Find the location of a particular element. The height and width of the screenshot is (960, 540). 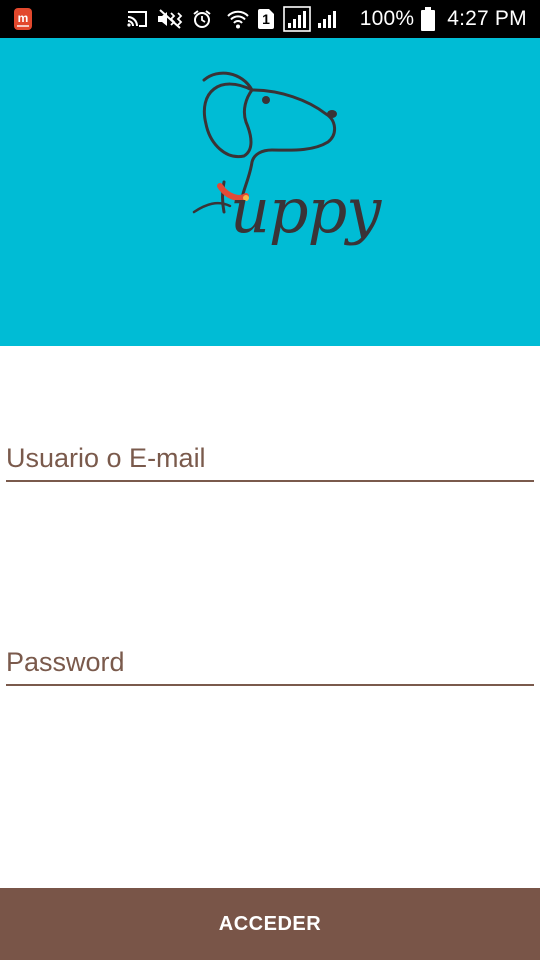

svg-text: m is located at coordinates (23, 18).